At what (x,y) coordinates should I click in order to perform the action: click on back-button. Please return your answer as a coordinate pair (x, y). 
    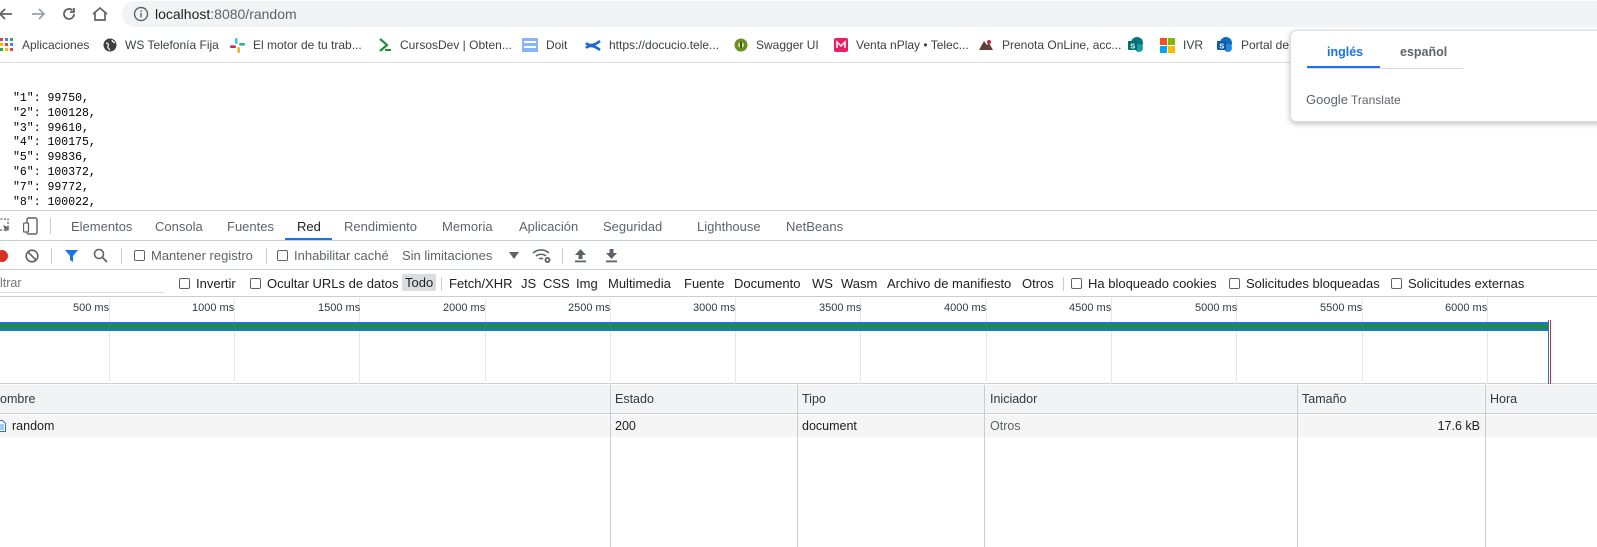
    Looking at the image, I should click on (8, 14).